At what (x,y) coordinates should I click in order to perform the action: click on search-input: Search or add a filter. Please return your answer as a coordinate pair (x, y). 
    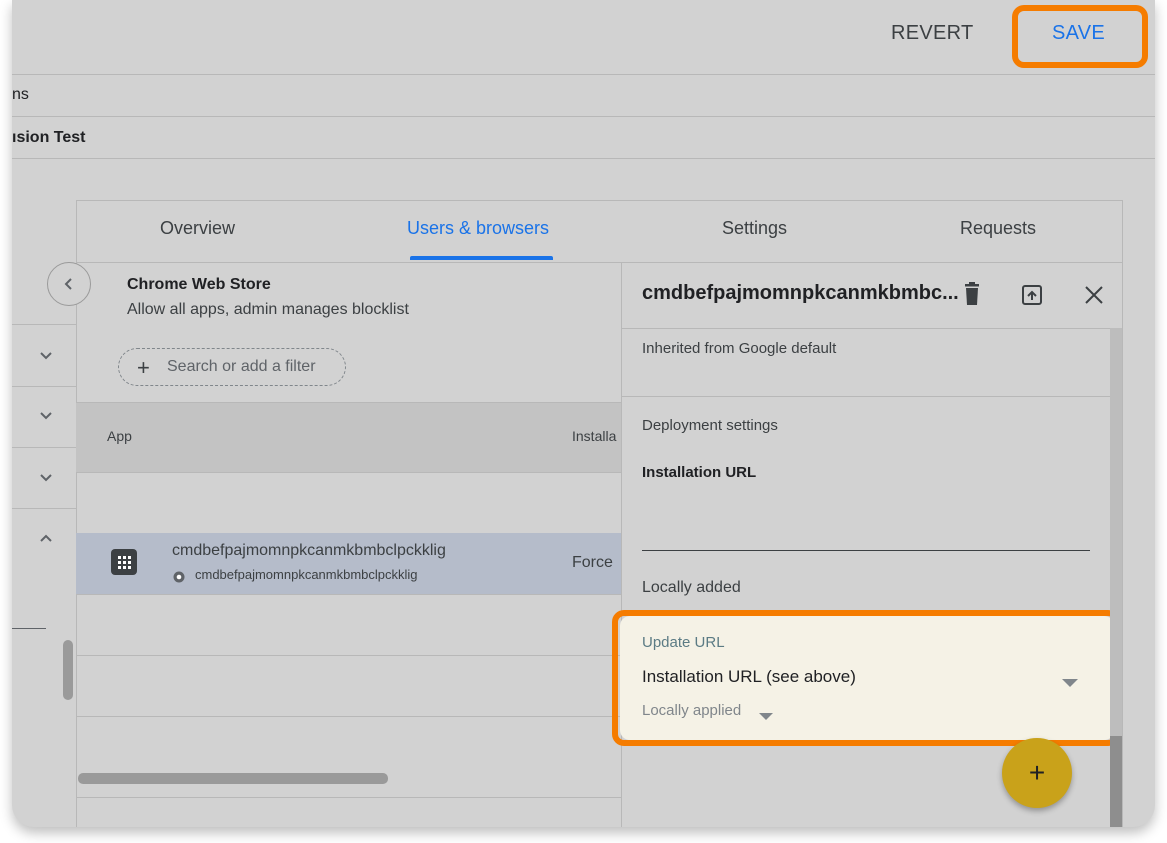
    Looking at the image, I should click on (241, 367).